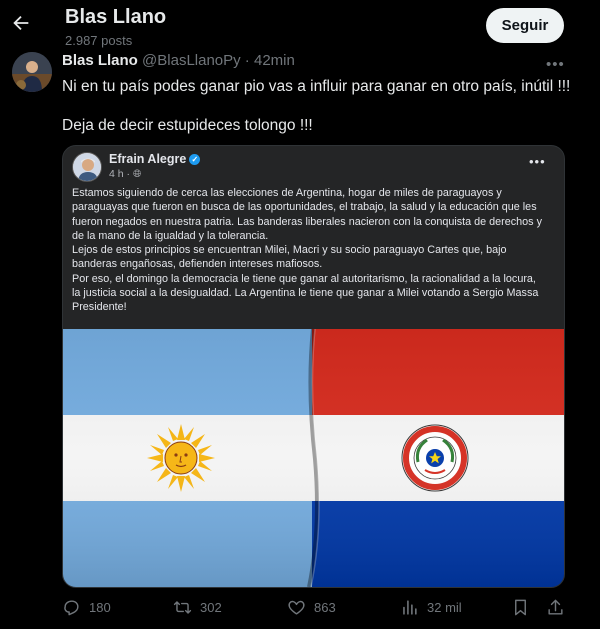 The height and width of the screenshot is (629, 600). I want to click on tweet-action-bar: 180 302 863 32 mil, so click(300, 610).